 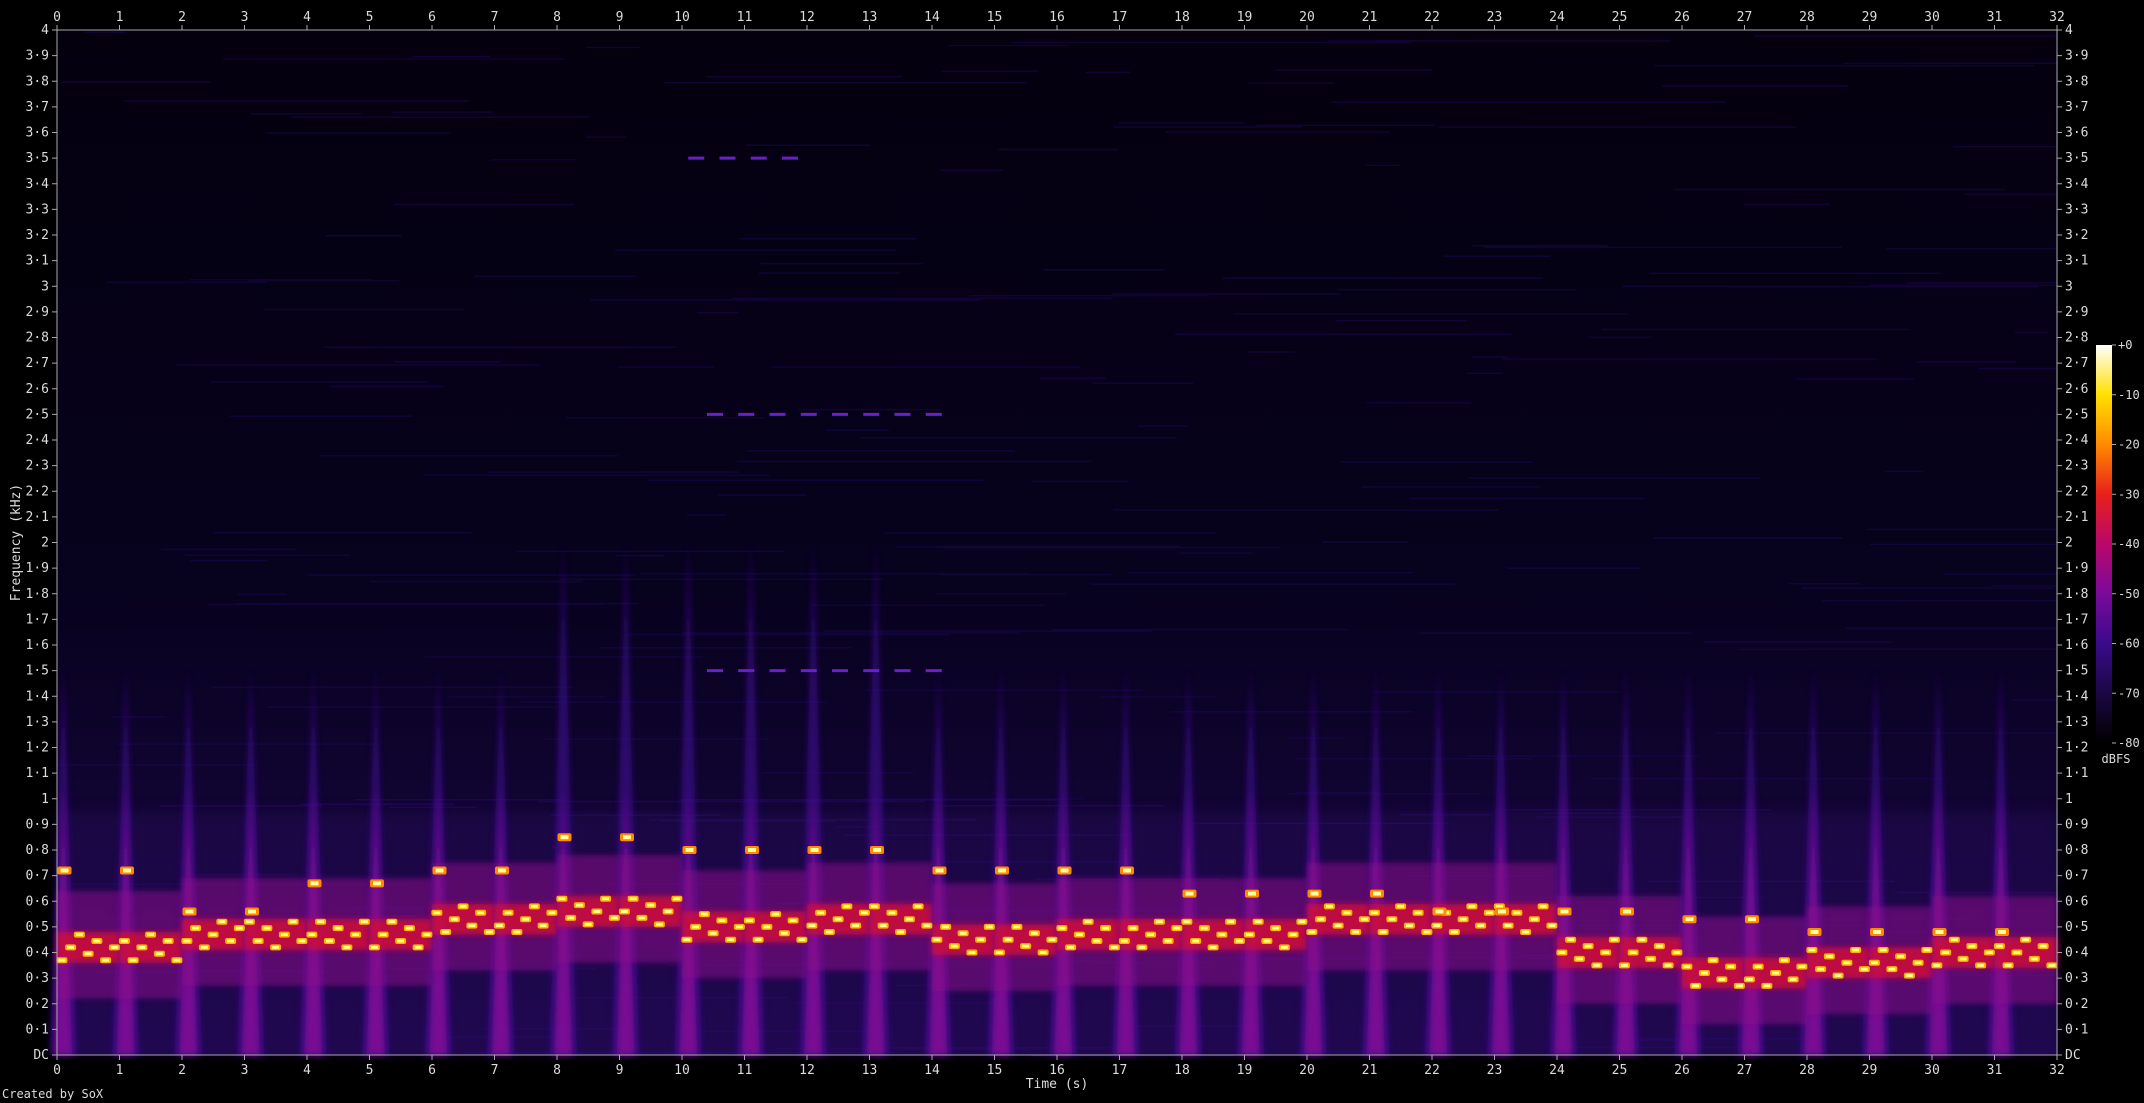 I want to click on y-tick-label: 0·4, so click(x=38, y=953).